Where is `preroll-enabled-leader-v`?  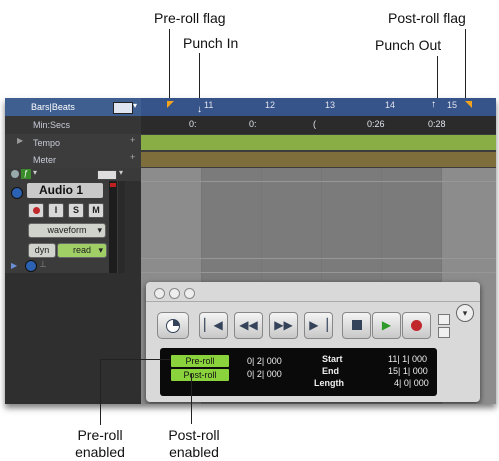
preroll-enabled-leader-v is located at coordinates (100, 392).